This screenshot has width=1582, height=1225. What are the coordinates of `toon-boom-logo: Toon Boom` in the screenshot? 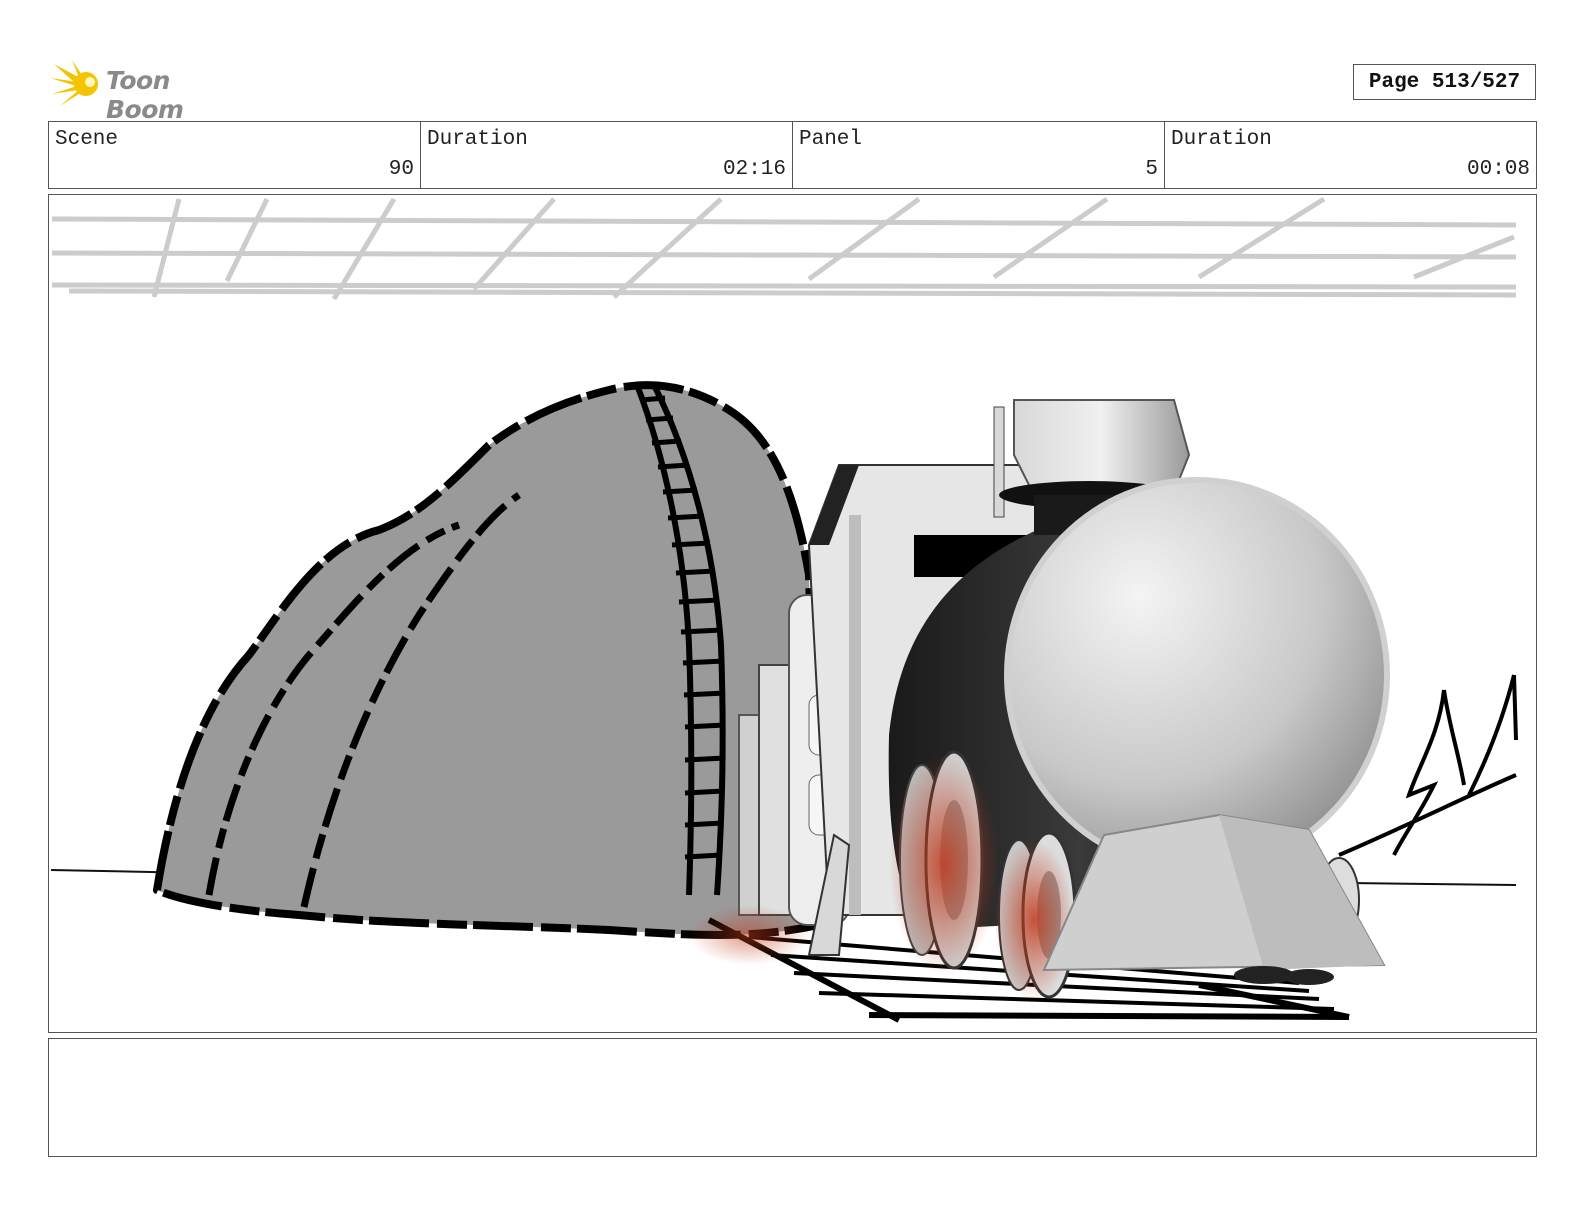 It's located at (150, 90).